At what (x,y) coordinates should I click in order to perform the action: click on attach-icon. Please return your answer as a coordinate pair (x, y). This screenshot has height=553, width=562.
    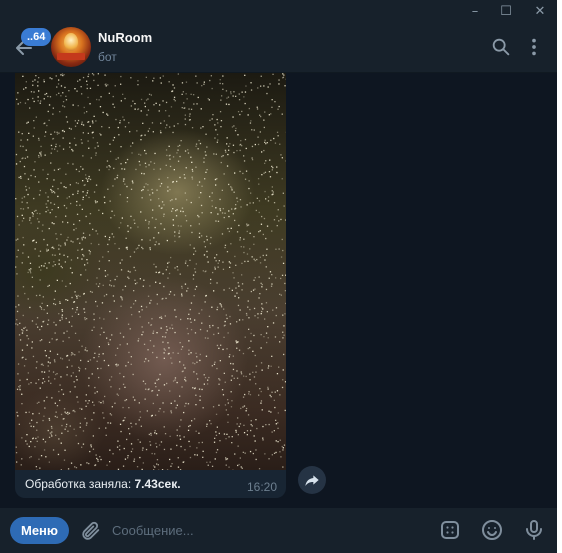
    Looking at the image, I should click on (91, 530).